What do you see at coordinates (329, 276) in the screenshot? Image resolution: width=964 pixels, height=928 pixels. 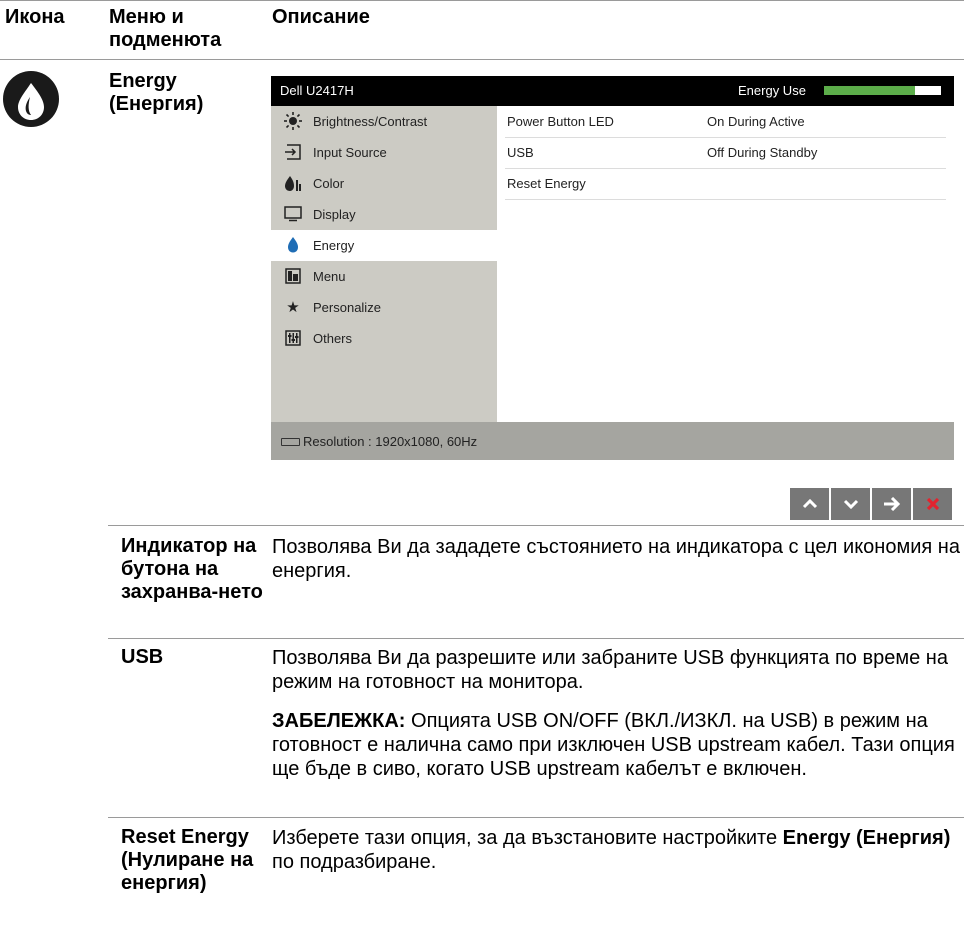 I see `menu-item-label: Menu` at bounding box center [329, 276].